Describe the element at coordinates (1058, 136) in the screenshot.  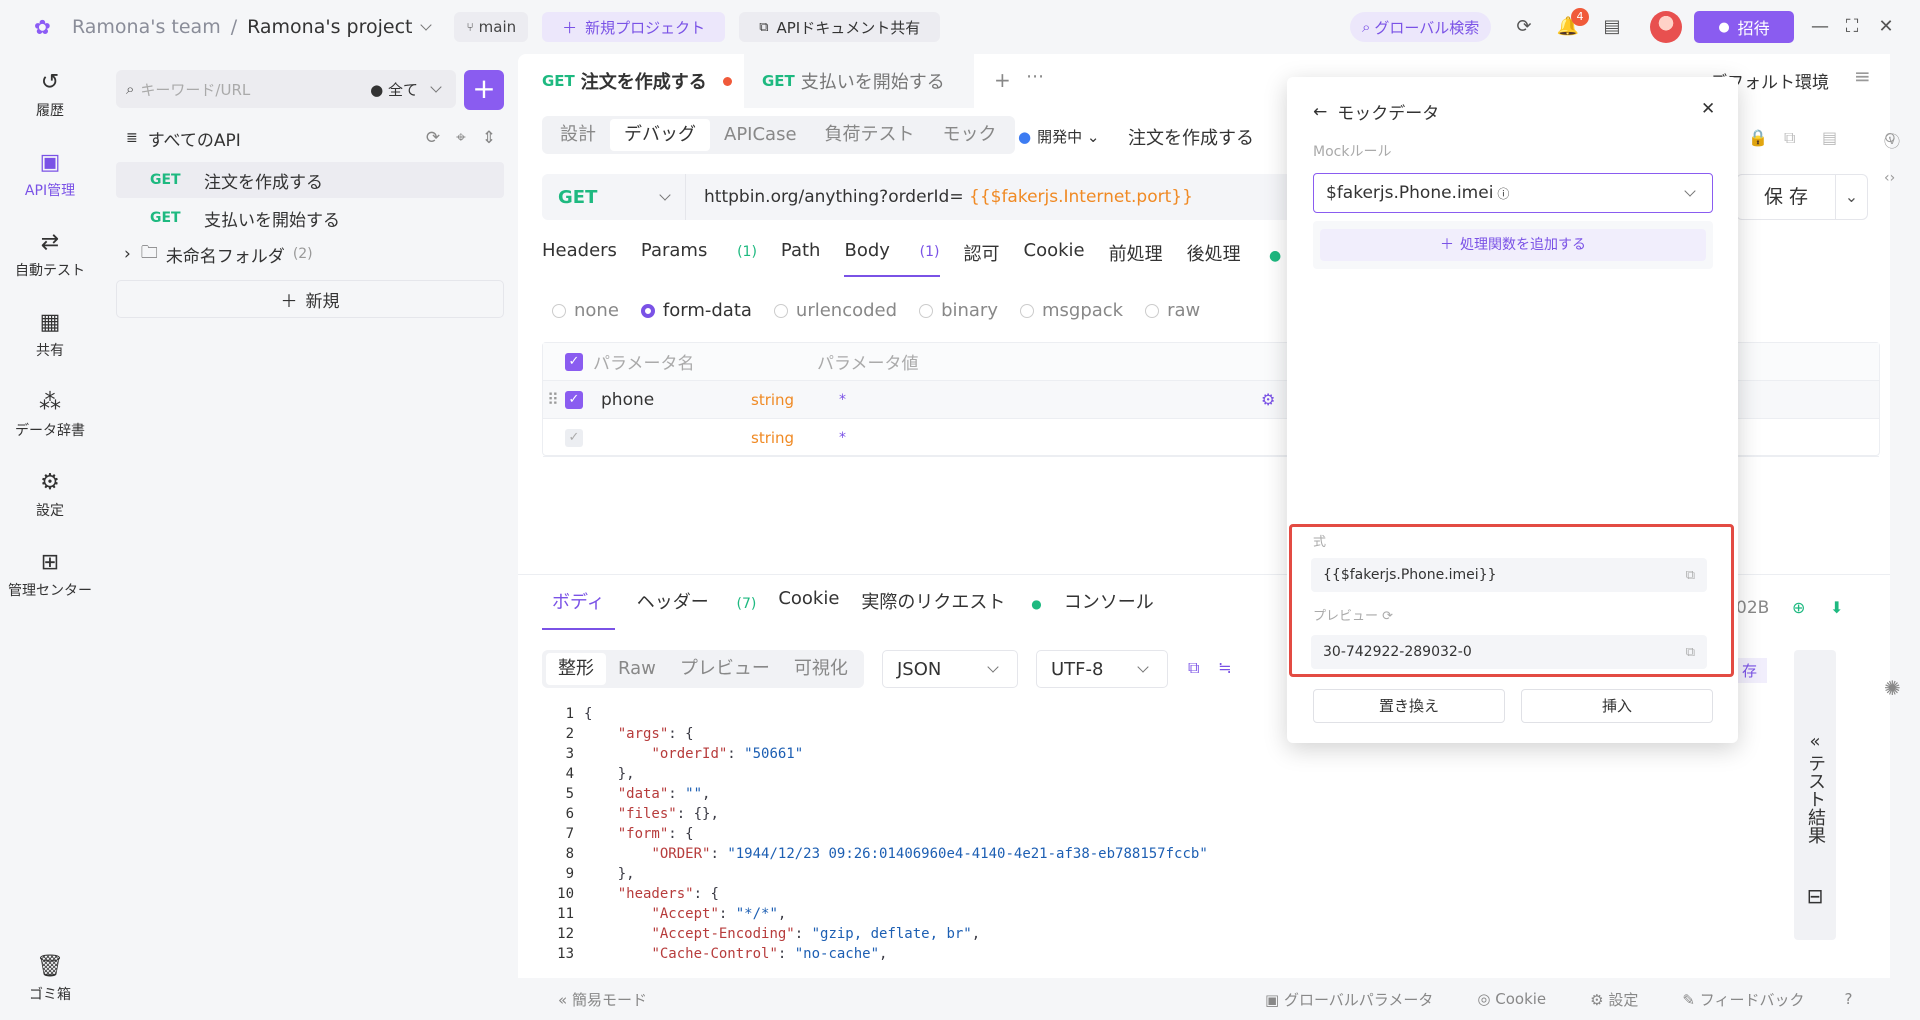
I see `status-select: ● 開発中 ⌄` at that location.